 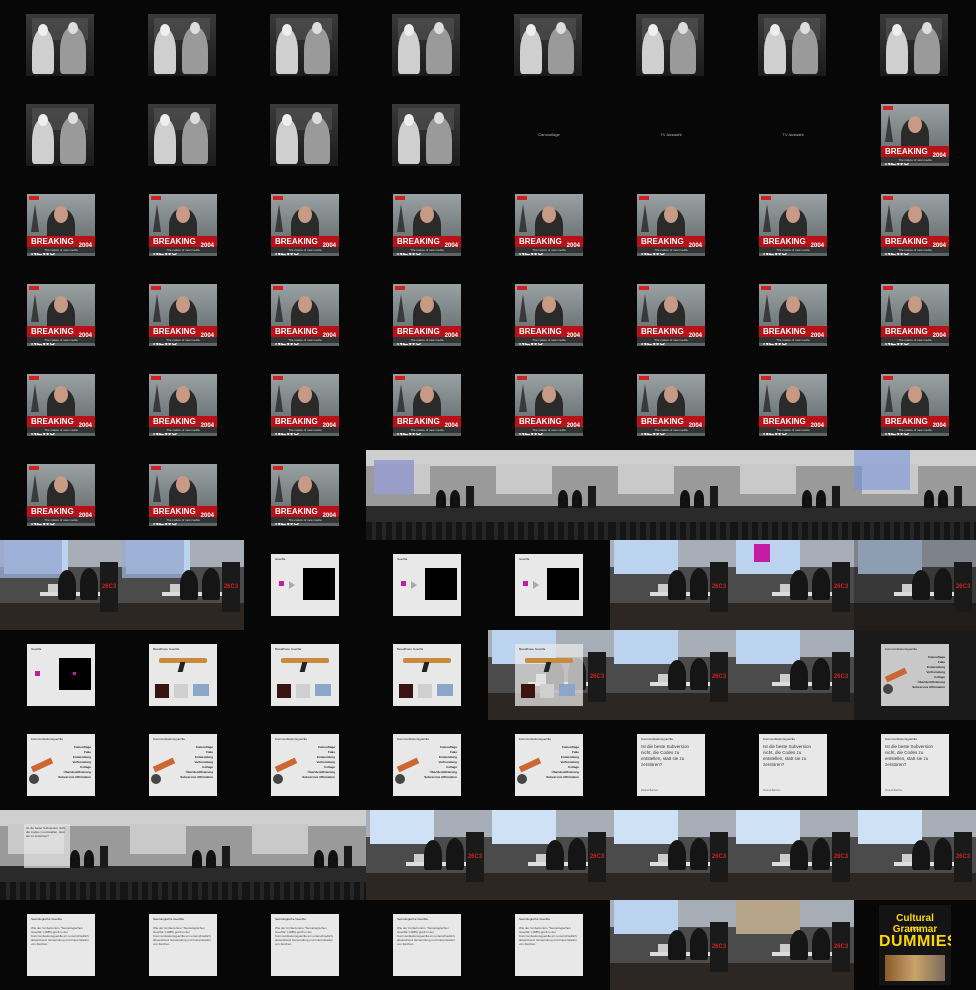 What do you see at coordinates (74, 777) in the screenshot?
I see `kg-word: Subversive Affirmation` at bounding box center [74, 777].